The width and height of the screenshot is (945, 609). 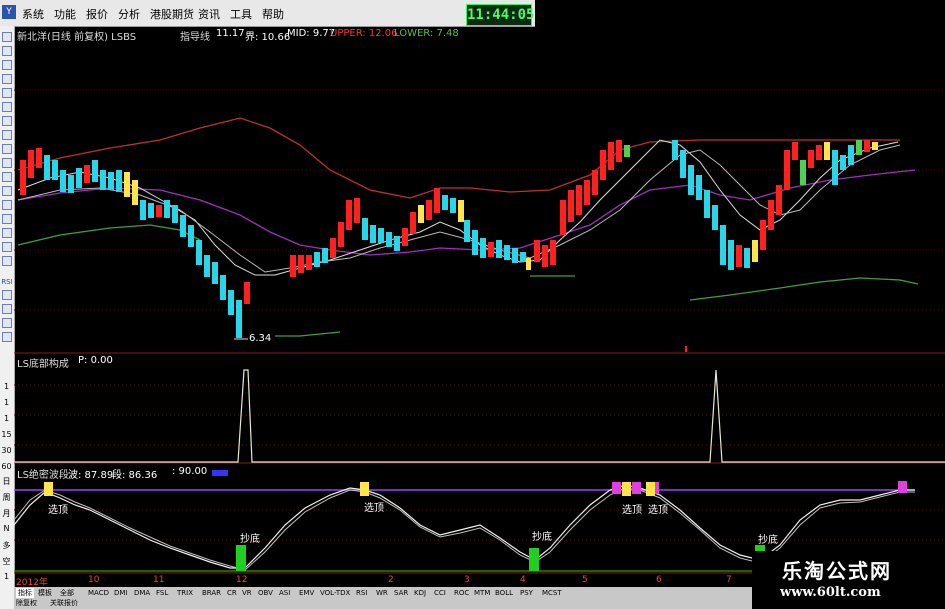 I want to click on x-label-7: 7, so click(x=729, y=580).